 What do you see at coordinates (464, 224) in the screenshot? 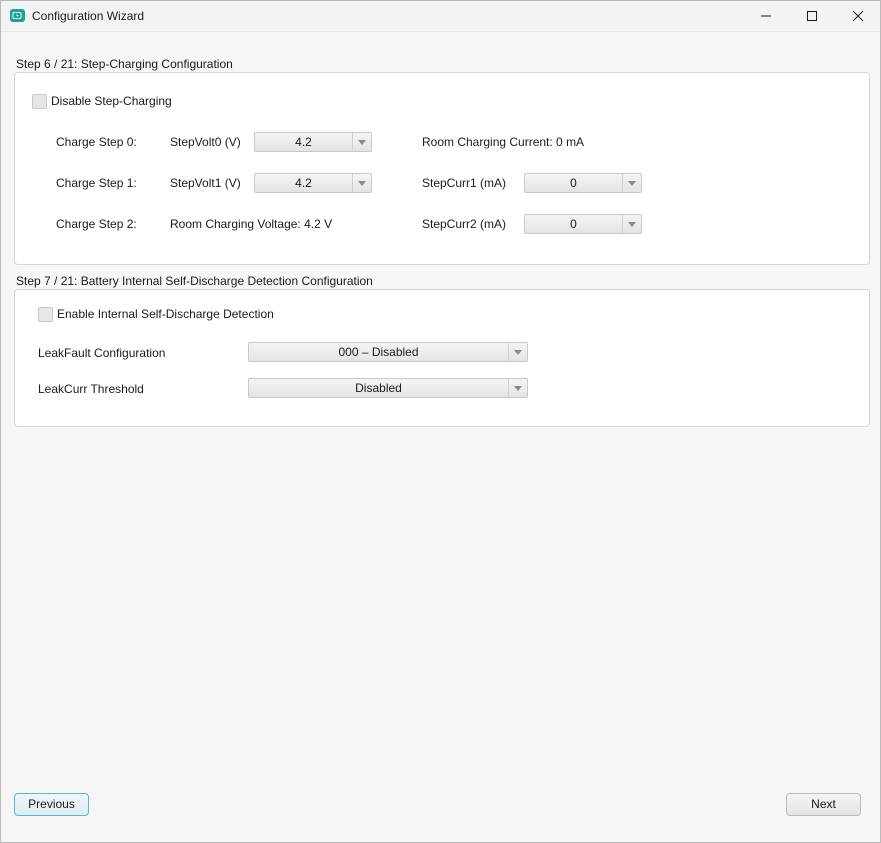
I see `stepcurr2-label: StepCurr2 (mA)` at bounding box center [464, 224].